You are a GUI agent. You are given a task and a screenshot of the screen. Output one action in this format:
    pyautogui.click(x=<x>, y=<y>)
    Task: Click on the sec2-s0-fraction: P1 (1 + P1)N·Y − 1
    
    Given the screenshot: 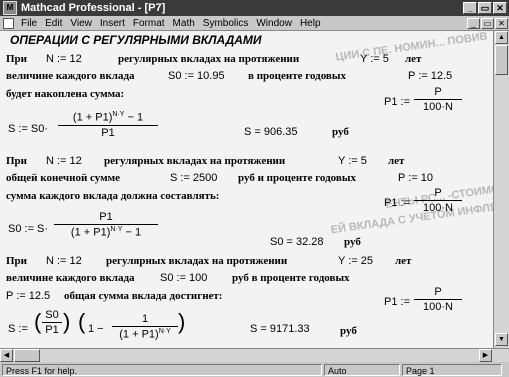 What is the action you would take?
    pyautogui.click(x=106, y=225)
    